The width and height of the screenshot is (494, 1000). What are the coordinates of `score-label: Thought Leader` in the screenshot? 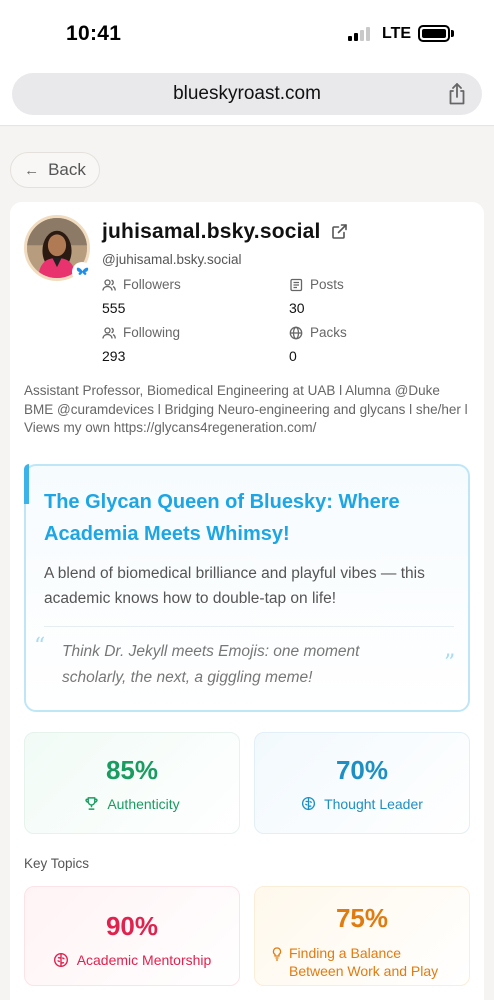 It's located at (373, 803).